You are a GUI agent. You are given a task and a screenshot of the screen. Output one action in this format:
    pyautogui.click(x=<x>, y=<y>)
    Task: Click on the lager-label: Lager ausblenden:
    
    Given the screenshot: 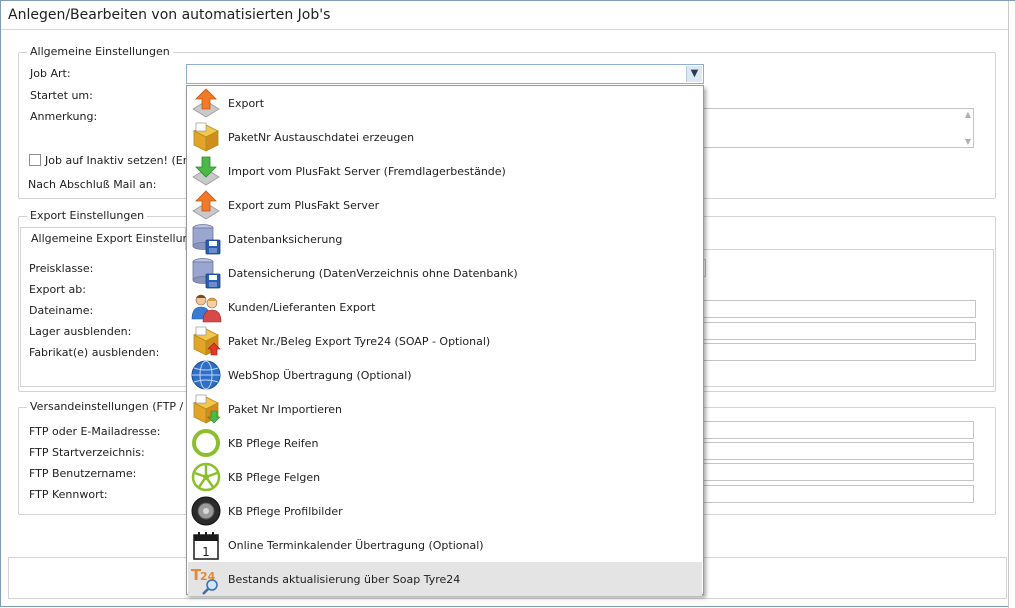 What is the action you would take?
    pyautogui.click(x=80, y=331)
    